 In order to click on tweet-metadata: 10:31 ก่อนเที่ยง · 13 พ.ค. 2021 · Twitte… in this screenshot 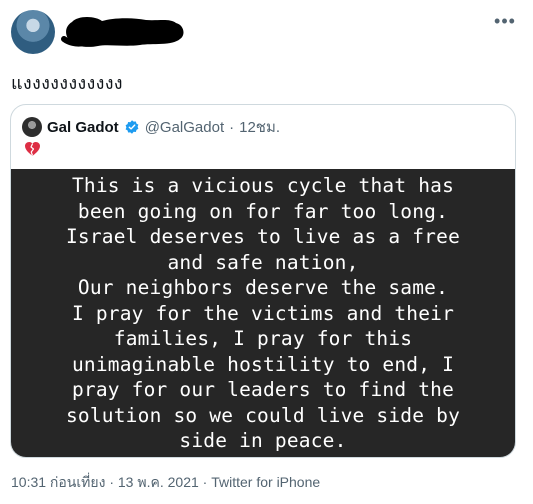, I will do `click(165, 483)`.